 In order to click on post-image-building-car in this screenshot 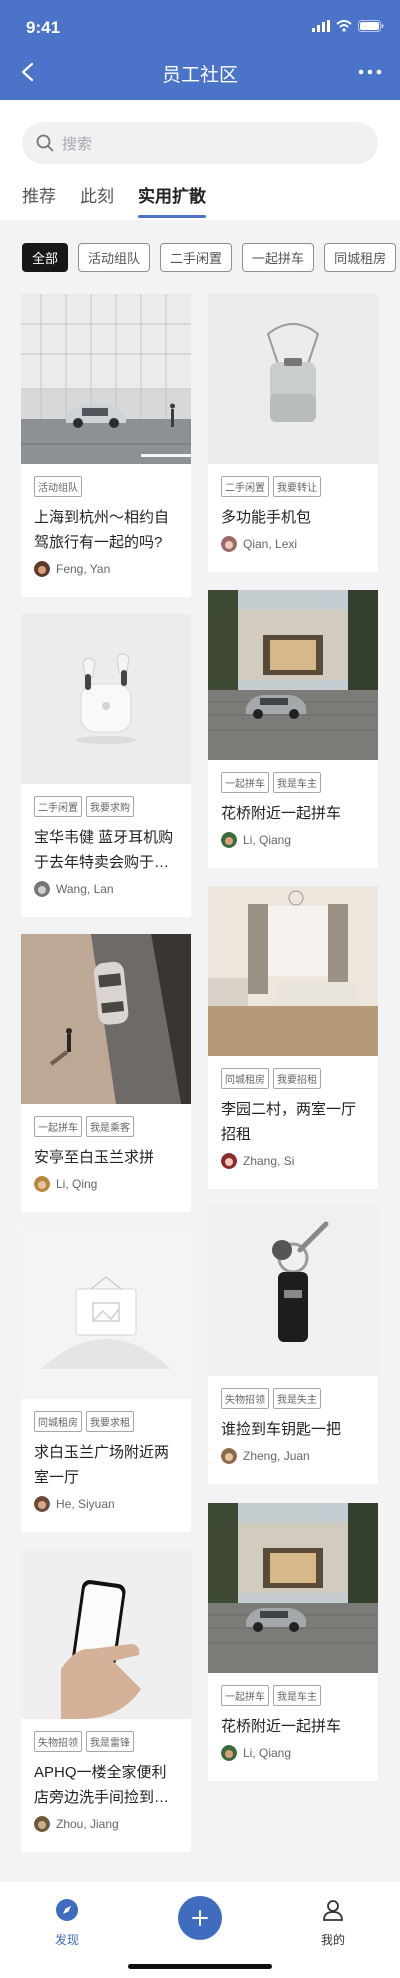, I will do `click(293, 1588)`.